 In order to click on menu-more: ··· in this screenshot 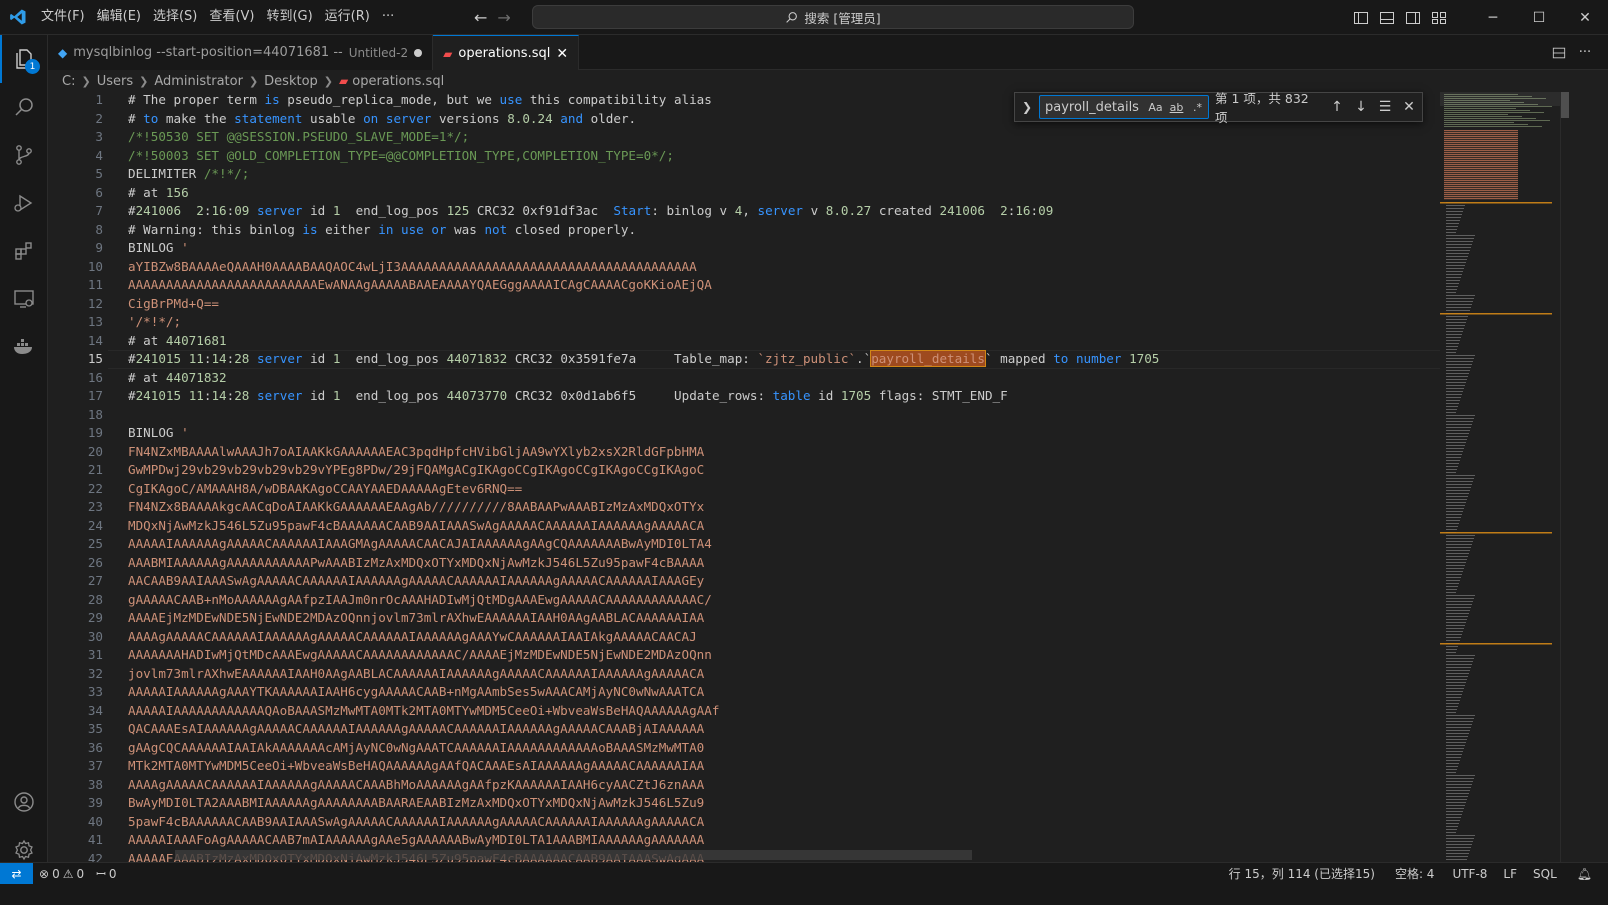, I will do `click(388, 17)`.